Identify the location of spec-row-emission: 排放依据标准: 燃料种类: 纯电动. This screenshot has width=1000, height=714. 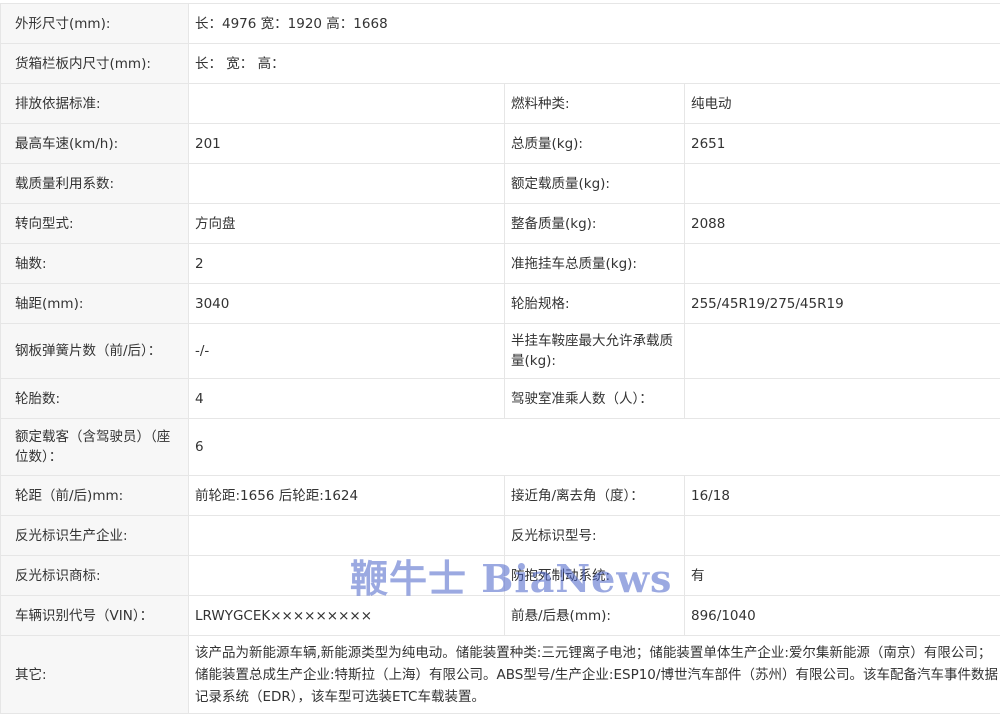
(500, 104).